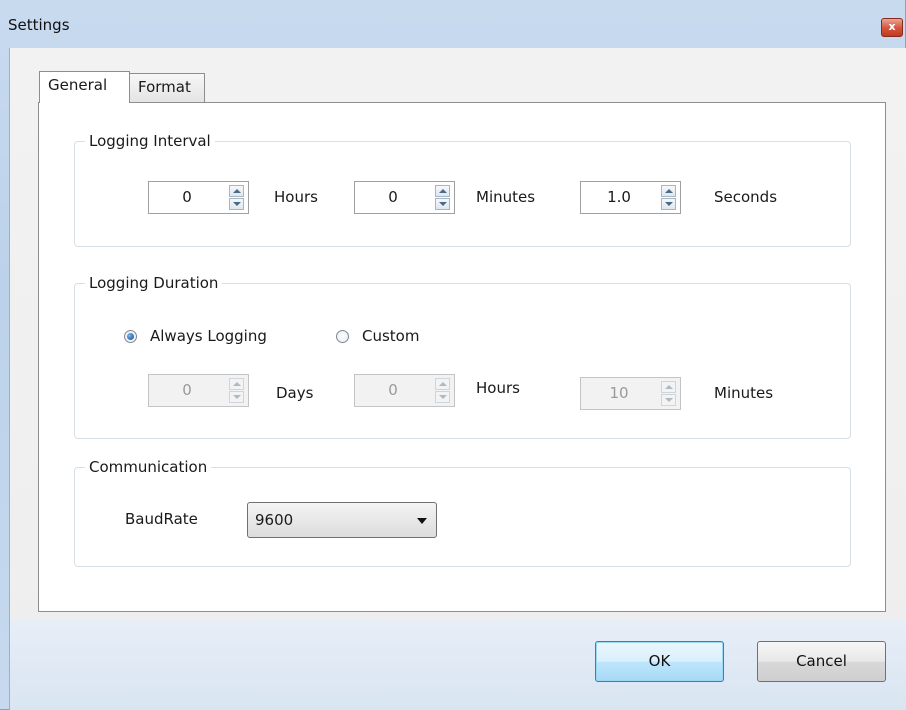 Image resolution: width=906 pixels, height=710 pixels. I want to click on close-icon: x, so click(892, 26).